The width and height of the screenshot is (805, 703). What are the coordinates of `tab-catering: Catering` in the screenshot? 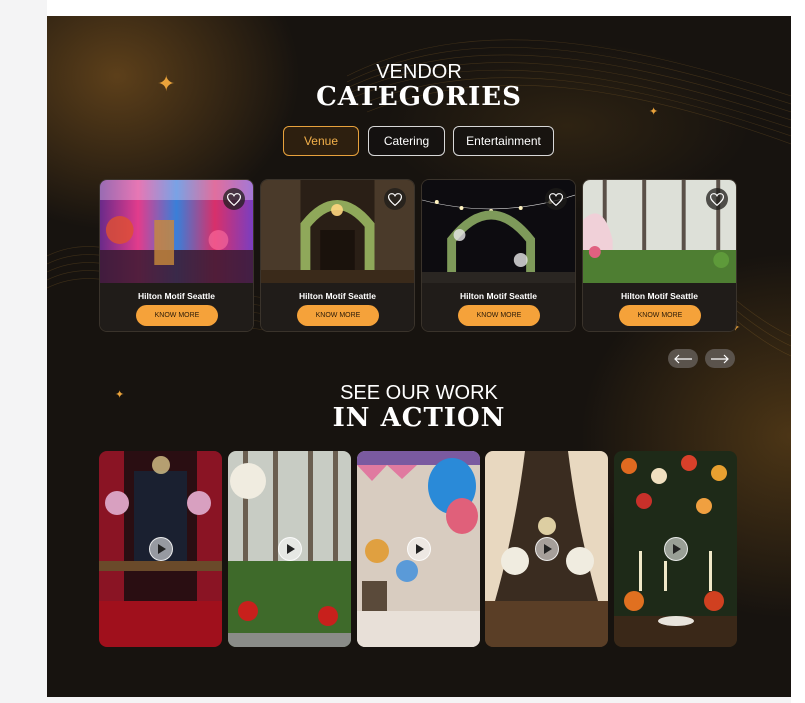 It's located at (406, 141).